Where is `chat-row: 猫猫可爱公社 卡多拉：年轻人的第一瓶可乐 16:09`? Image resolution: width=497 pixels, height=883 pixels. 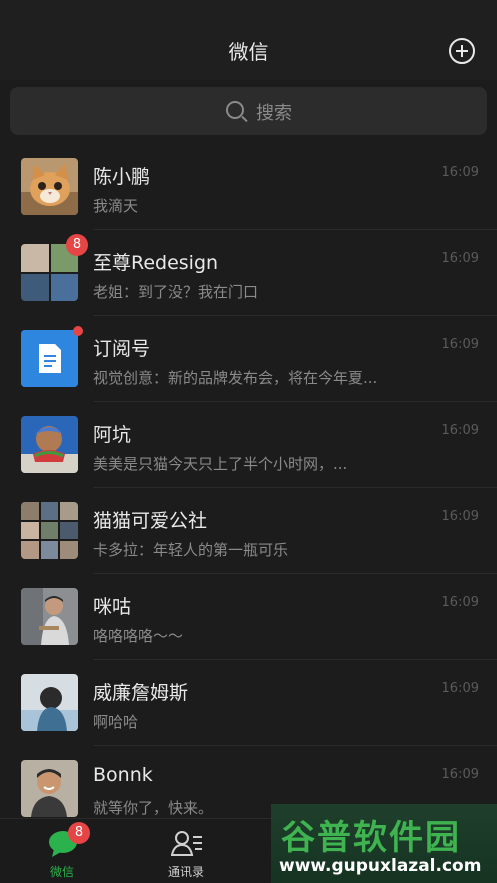 chat-row: 猫猫可爱公社 卡多拉：年轻人的第一瓶可乐 16:09 is located at coordinates (248, 531).